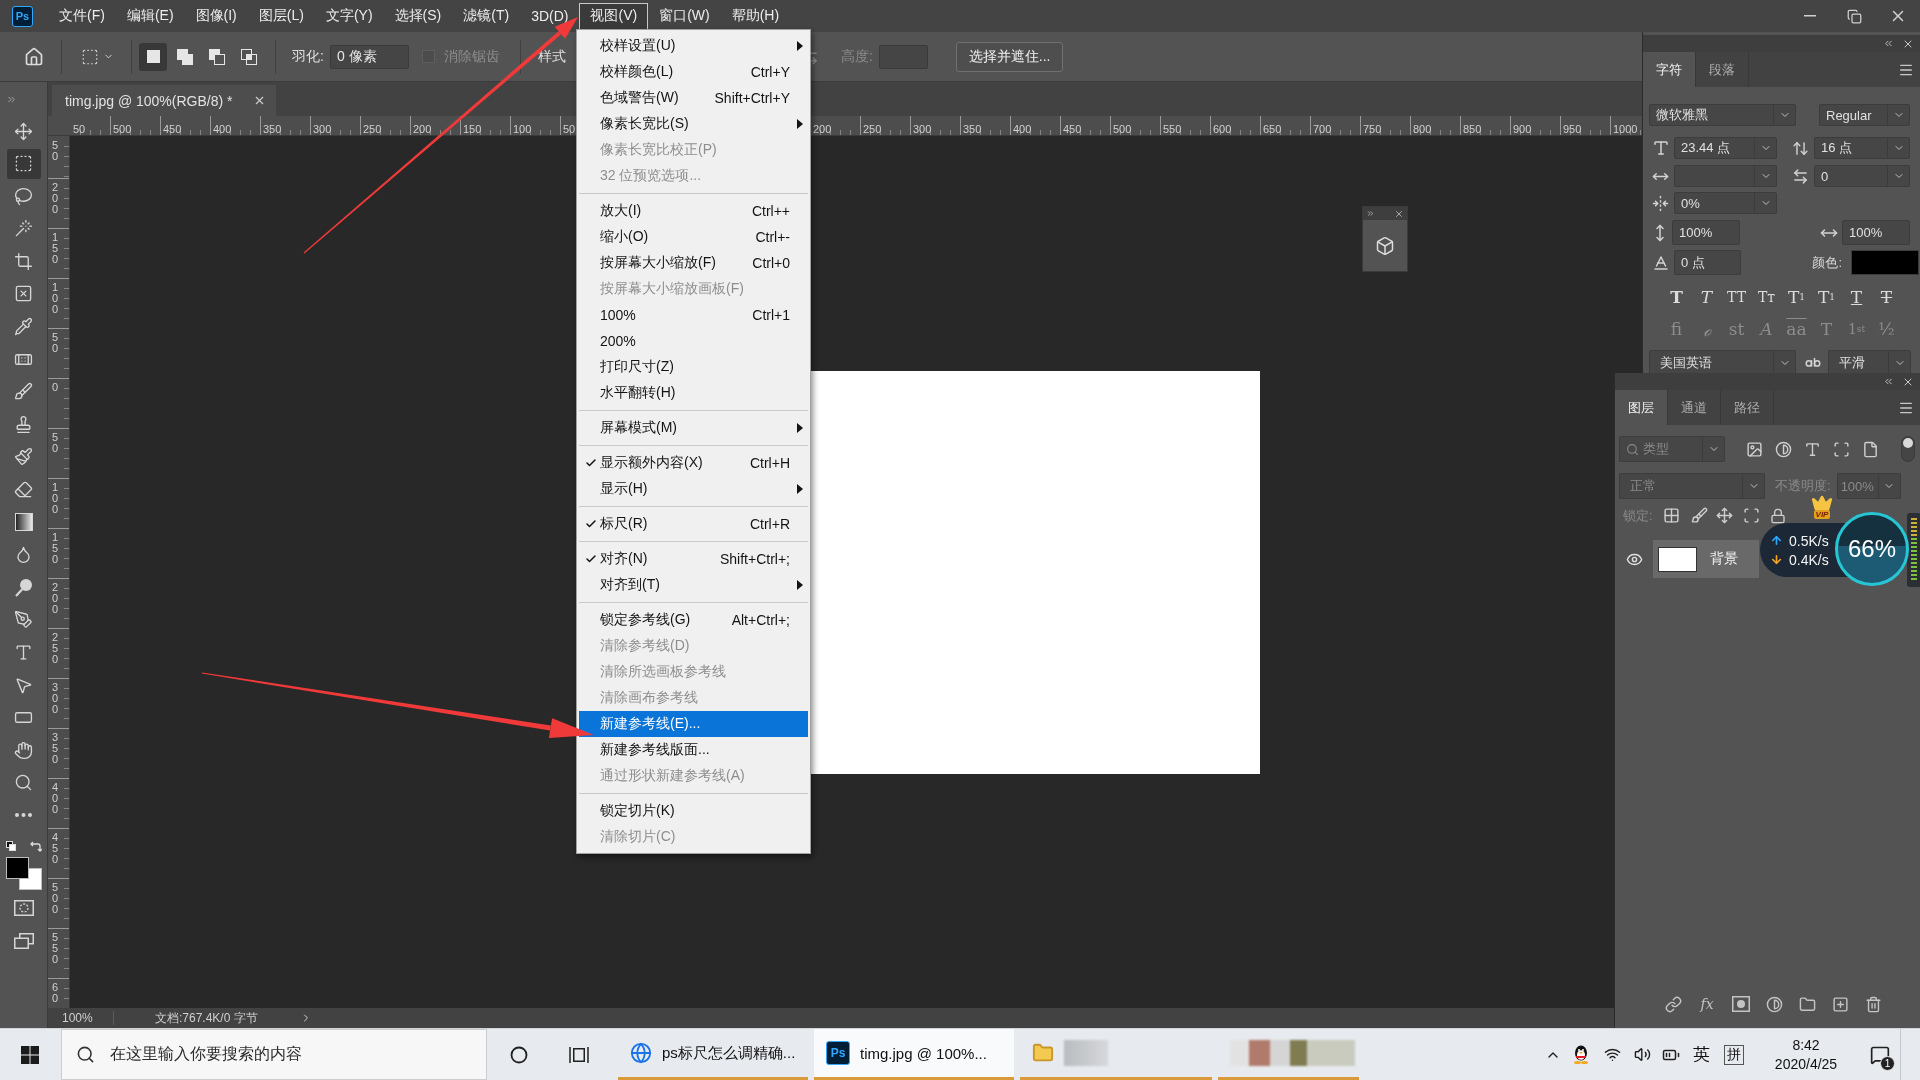 This screenshot has height=1080, width=1920. I want to click on menu-item: 像素长宽比(S), so click(693, 124).